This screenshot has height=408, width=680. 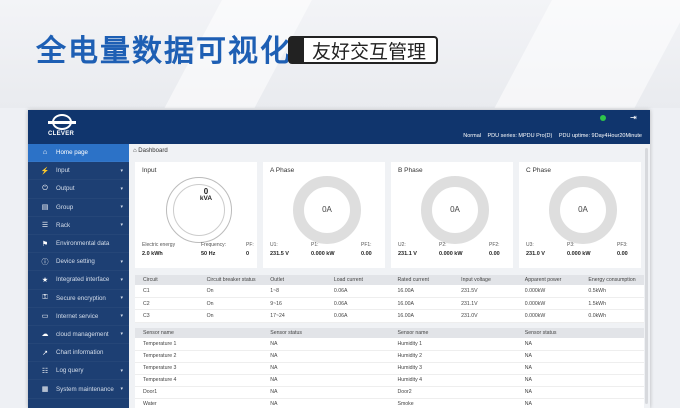 I want to click on metric-label: PF3:, so click(x=622, y=245).